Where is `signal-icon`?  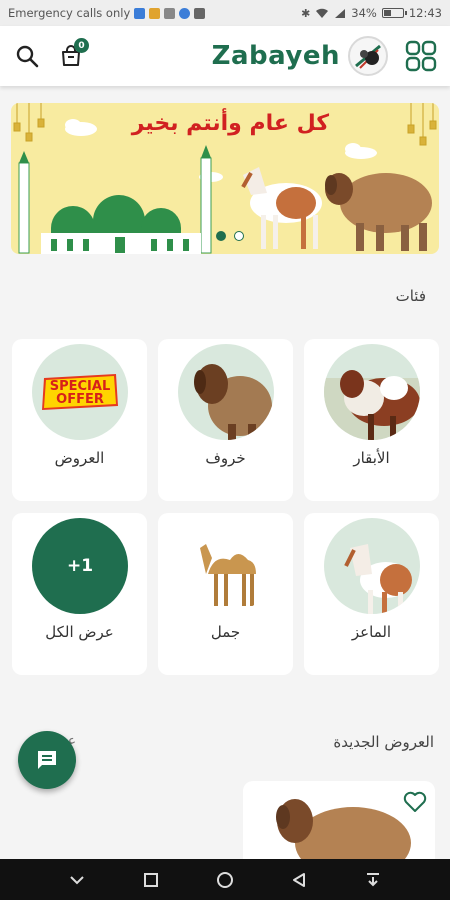
signal-icon is located at coordinates (340, 13).